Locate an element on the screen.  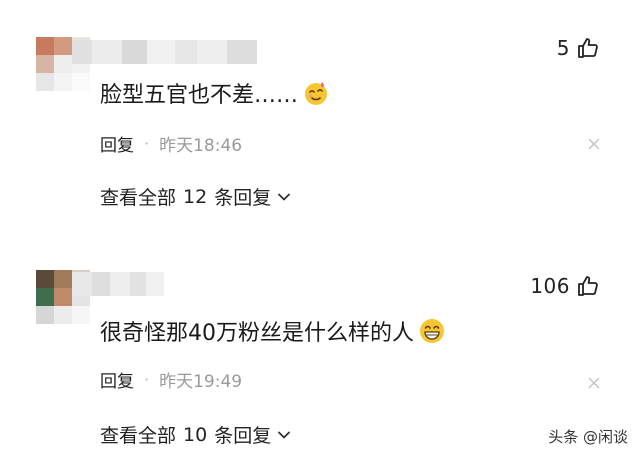
like-button: 106 is located at coordinates (565, 286).